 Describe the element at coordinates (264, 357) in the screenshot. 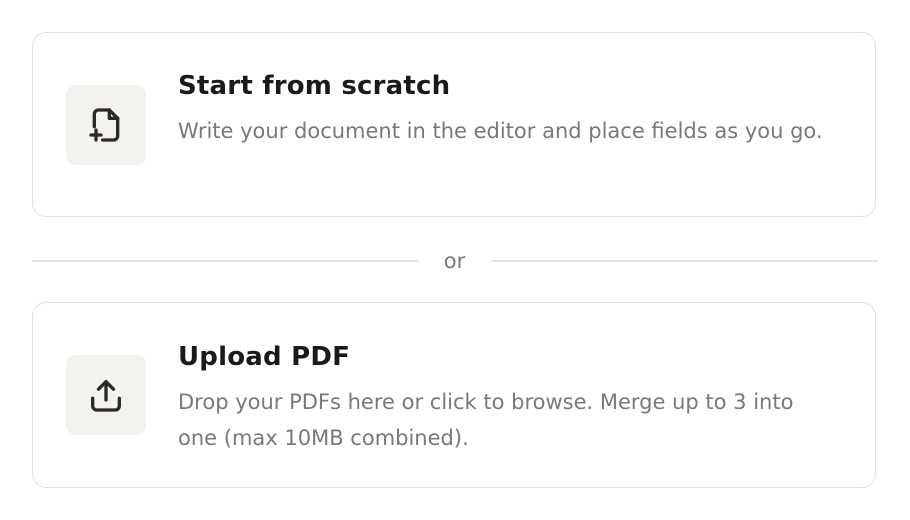

I see `upload-pdf-title: Upload PDF` at that location.